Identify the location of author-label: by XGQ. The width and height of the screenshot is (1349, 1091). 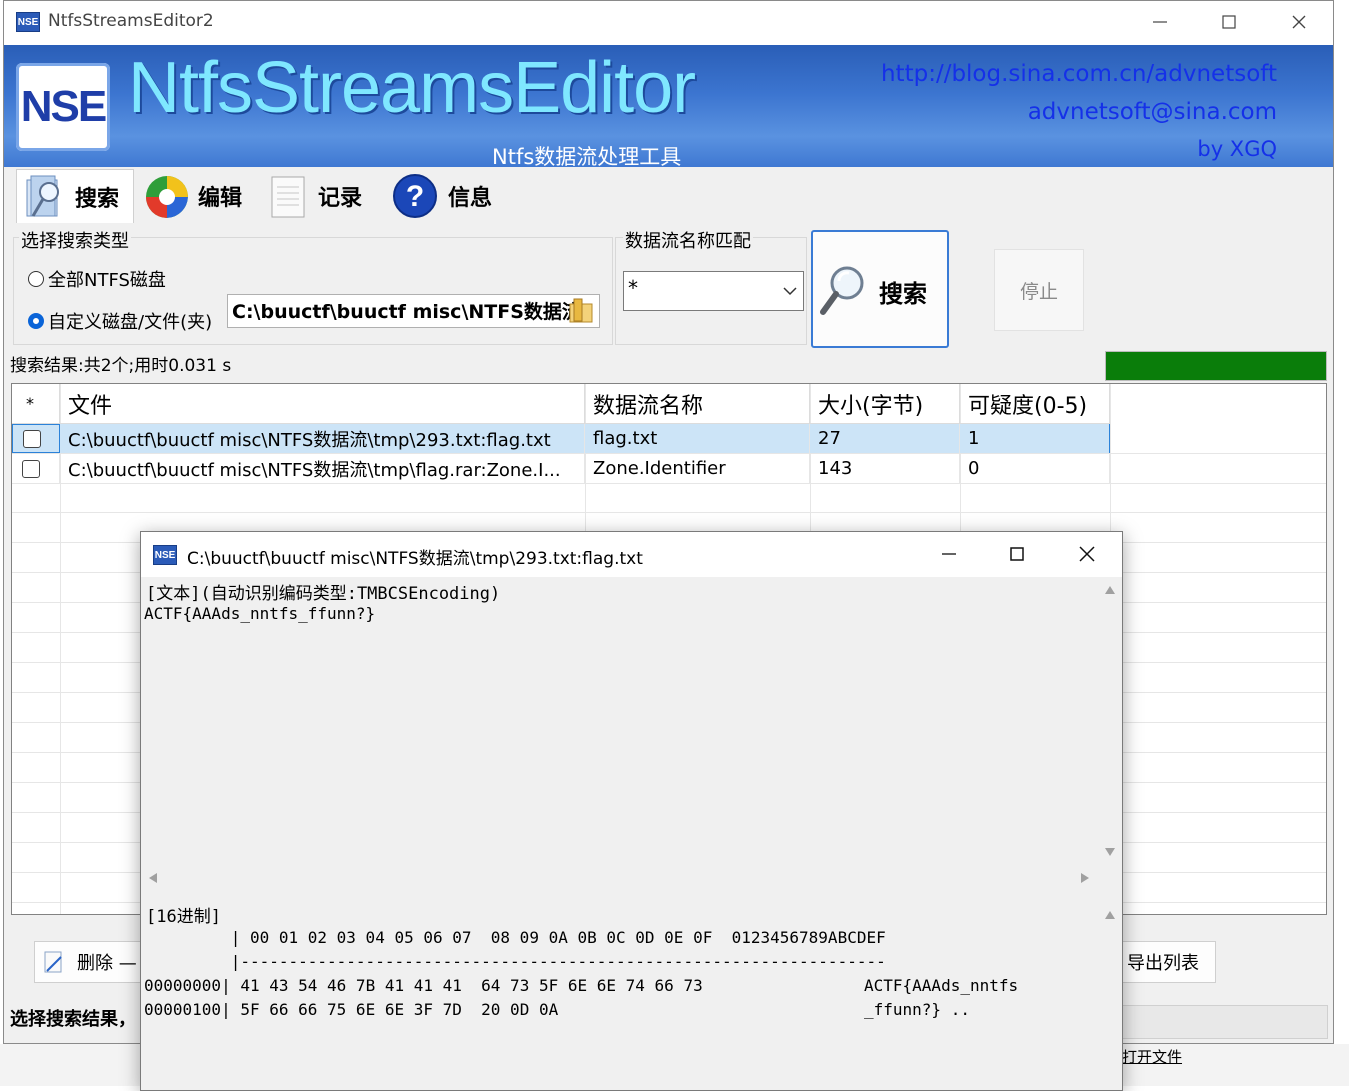
(1237, 149).